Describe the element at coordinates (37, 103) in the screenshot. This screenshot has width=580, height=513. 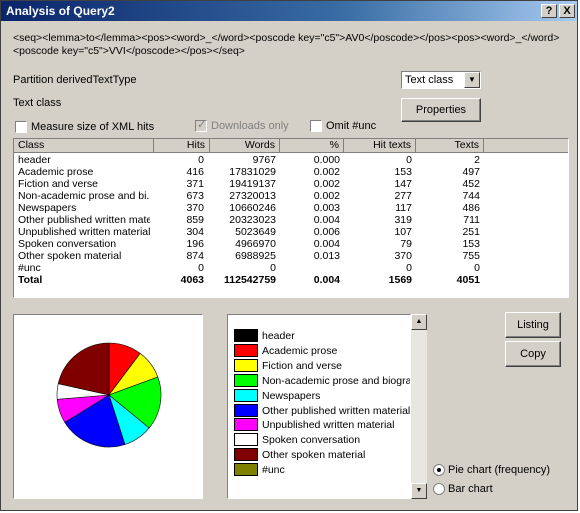
I see `text-class-label: Text class` at that location.